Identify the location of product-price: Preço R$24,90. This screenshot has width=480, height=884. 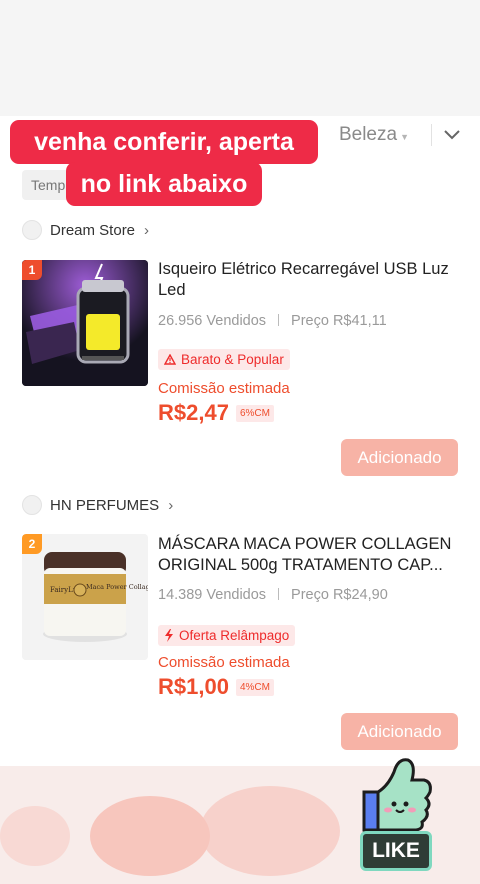
(339, 595).